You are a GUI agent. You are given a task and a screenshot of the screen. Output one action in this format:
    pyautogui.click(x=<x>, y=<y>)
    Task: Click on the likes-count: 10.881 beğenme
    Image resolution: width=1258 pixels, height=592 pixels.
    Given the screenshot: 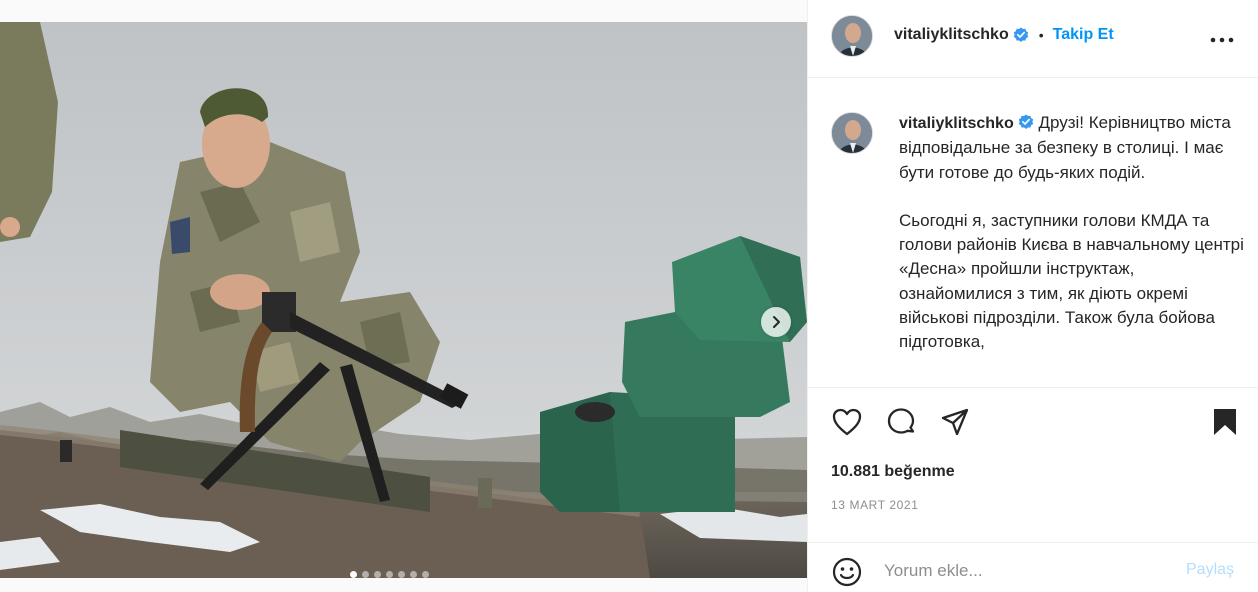 What is the action you would take?
    pyautogui.click(x=893, y=472)
    